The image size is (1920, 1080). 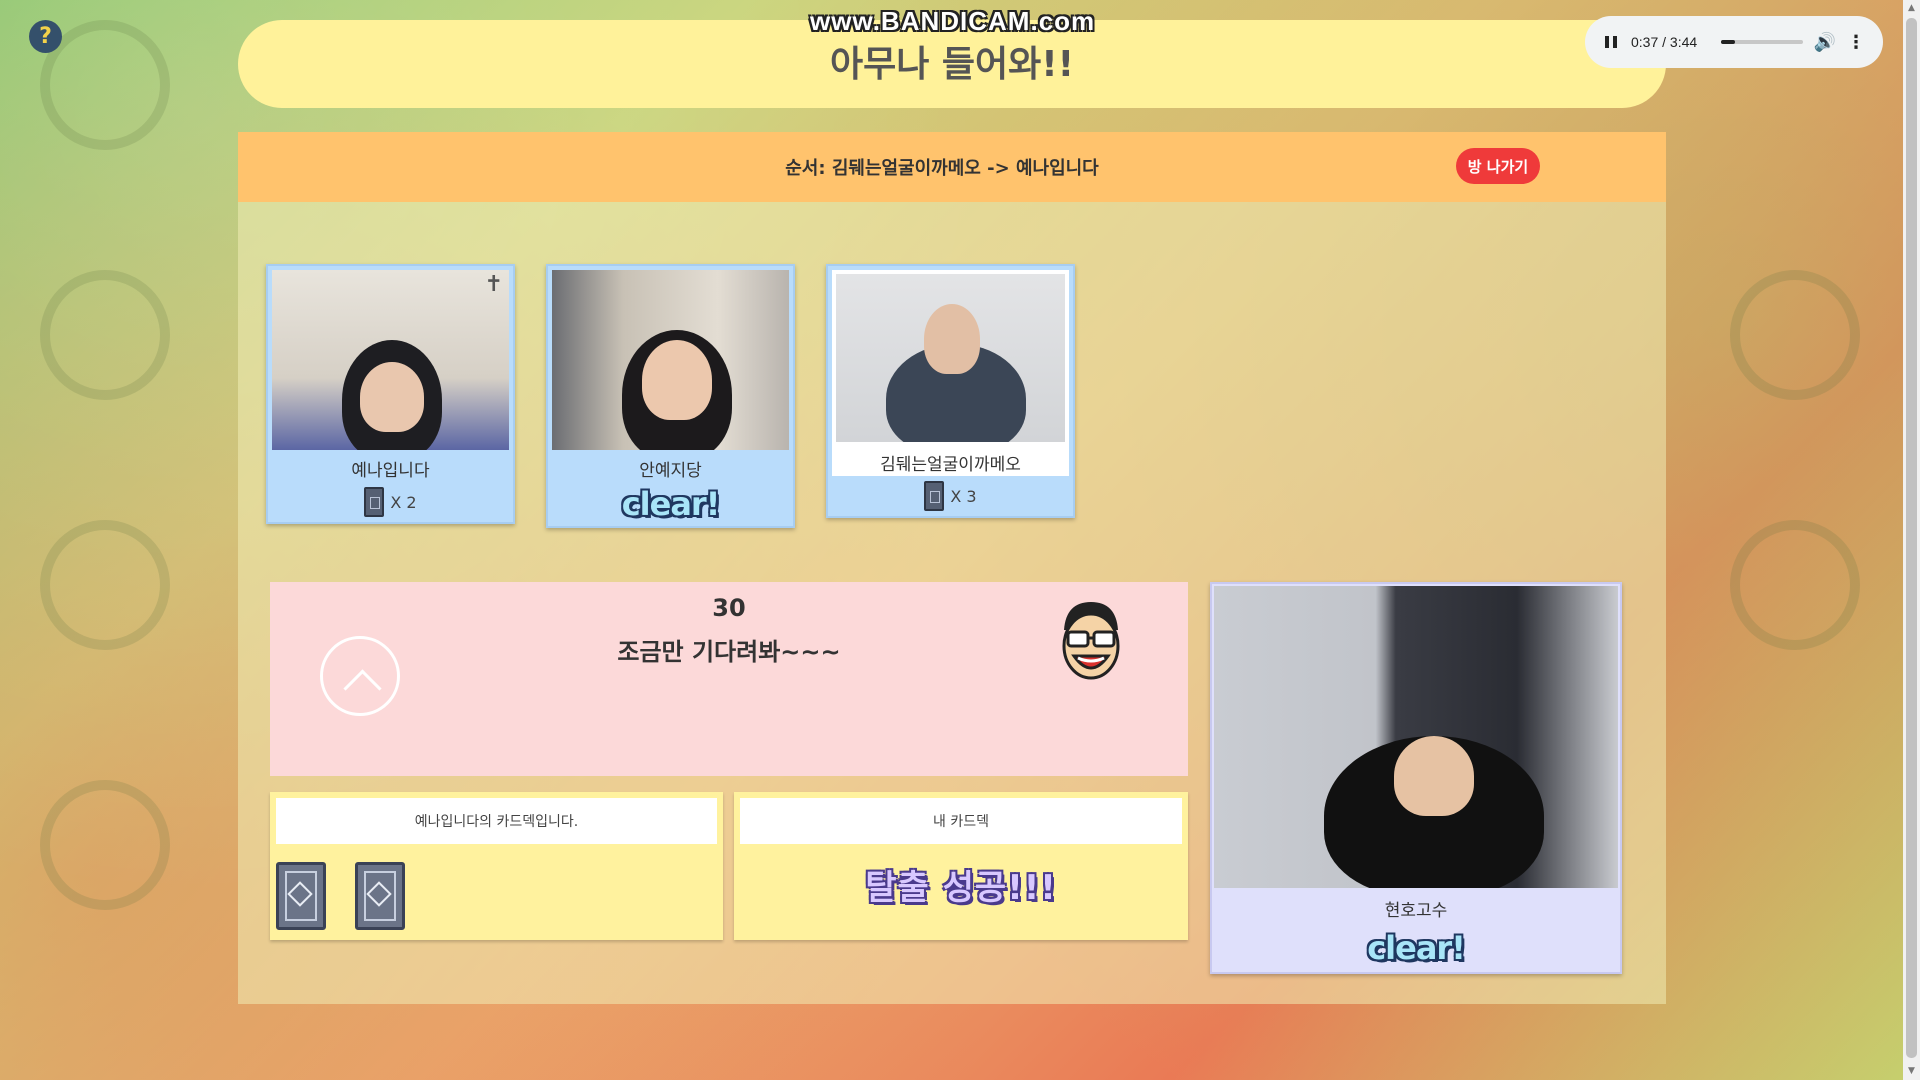 What do you see at coordinates (1728, 42) in the screenshot?
I see `player-progress-fill` at bounding box center [1728, 42].